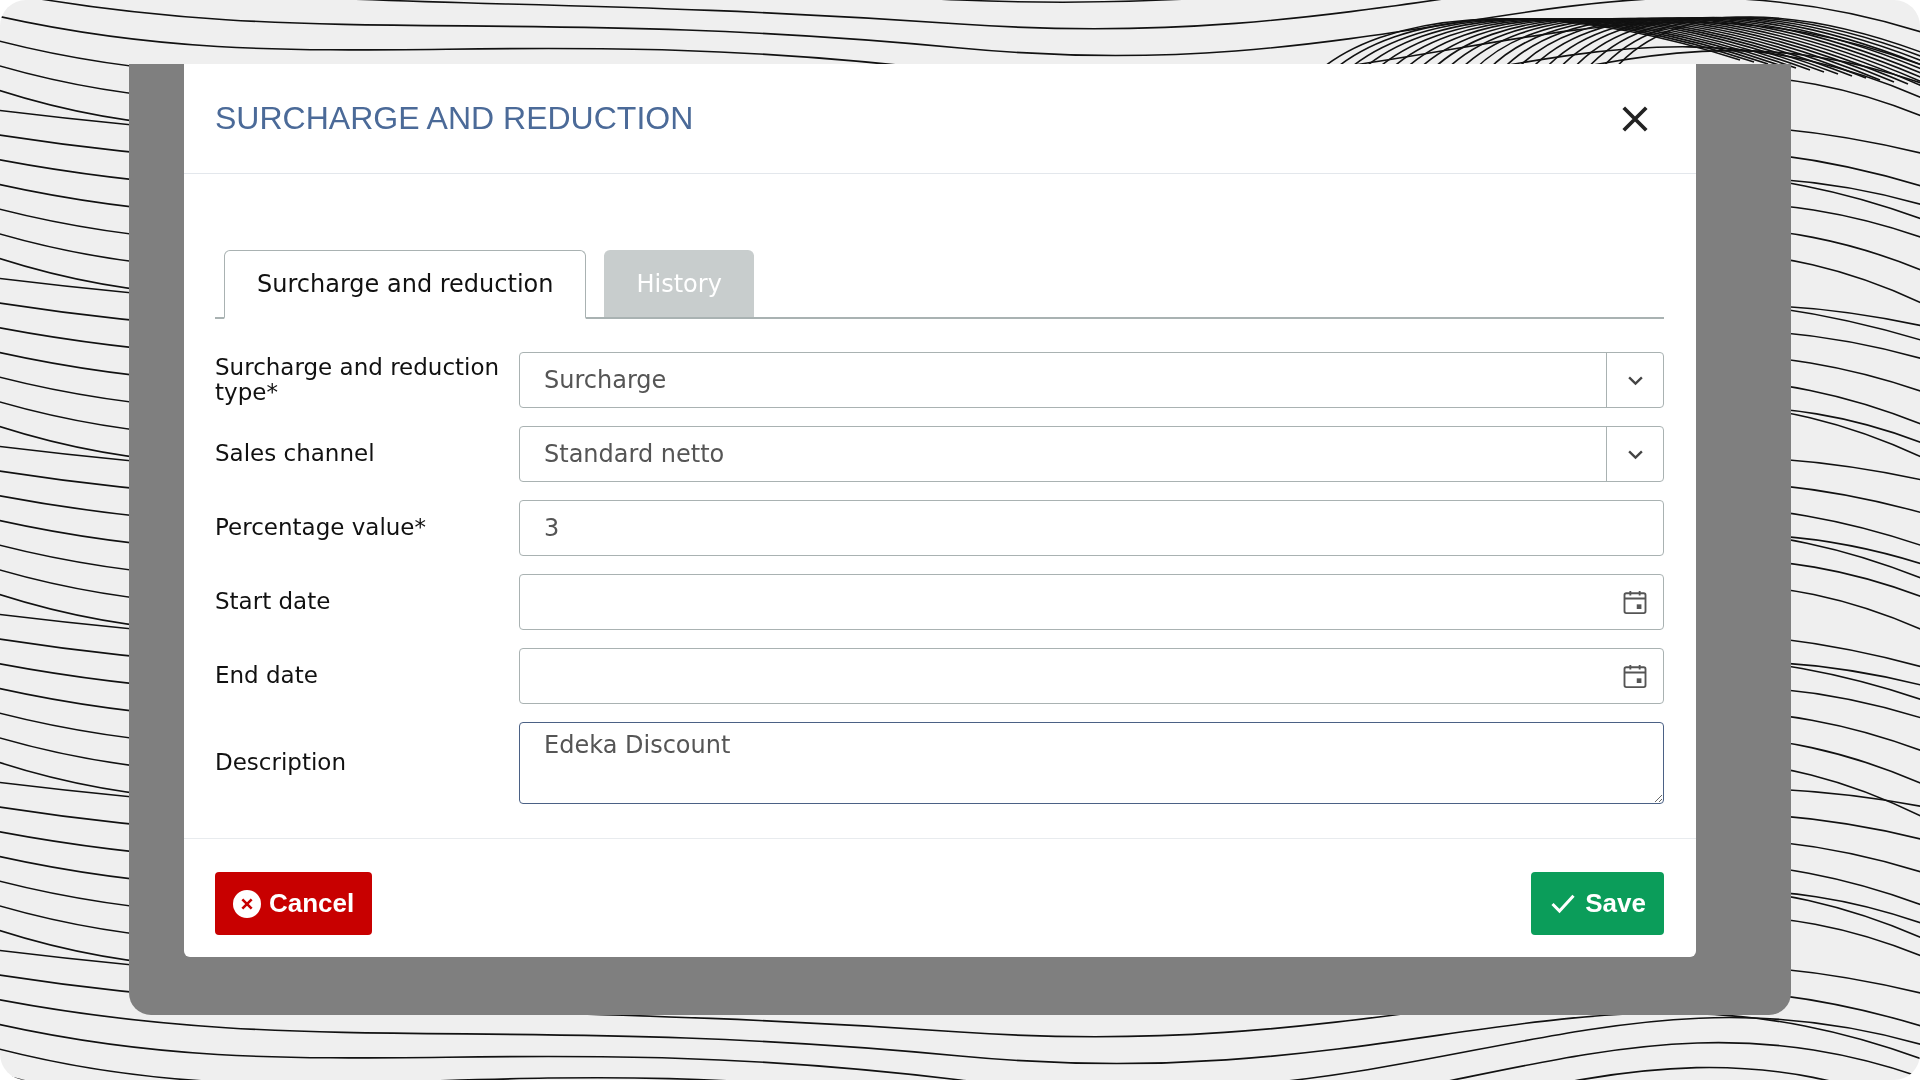  Describe the element at coordinates (247, 903) in the screenshot. I see `close-circle-icon` at that location.